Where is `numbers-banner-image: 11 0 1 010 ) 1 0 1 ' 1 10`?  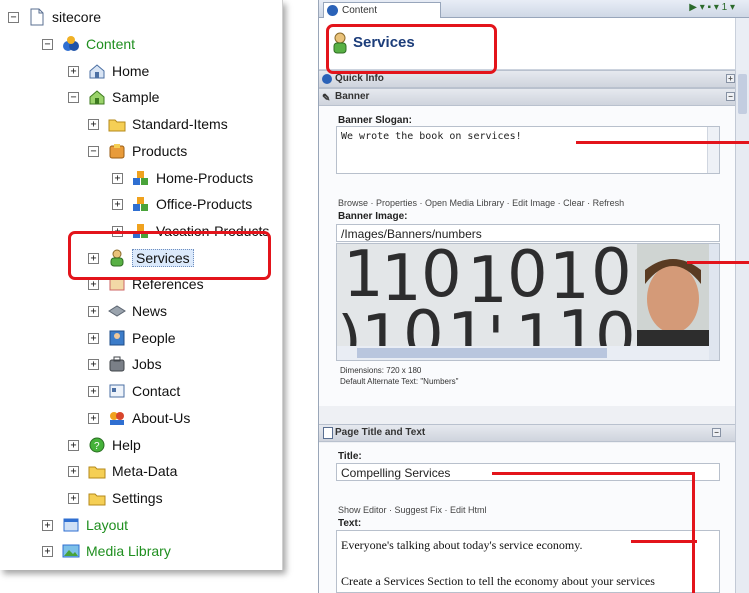 numbers-banner-image: 11 0 1 010 ) 1 0 1 ' 1 10 is located at coordinates (528, 302).